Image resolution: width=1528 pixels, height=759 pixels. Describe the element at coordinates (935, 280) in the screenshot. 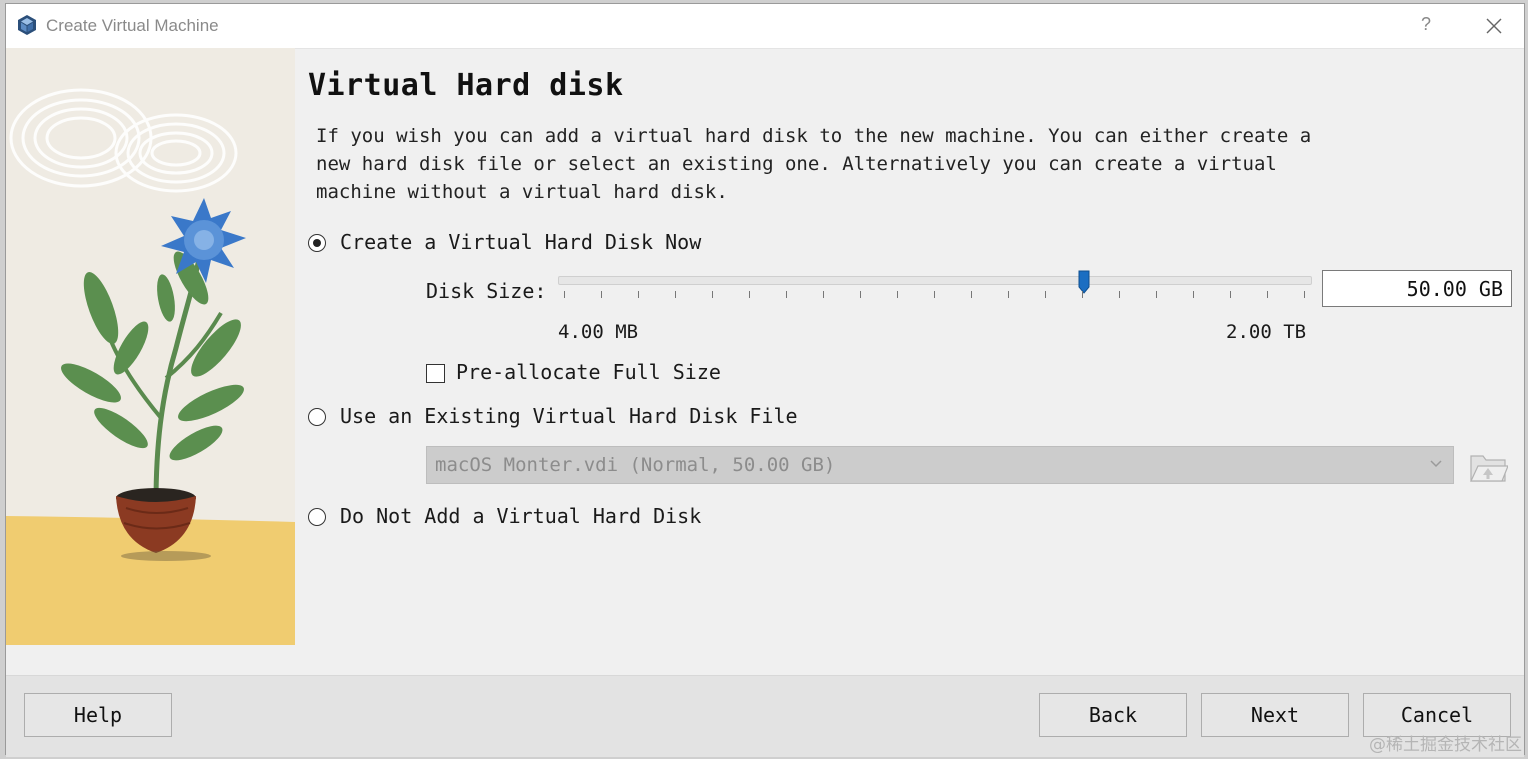

I see `disk-size-slider` at that location.